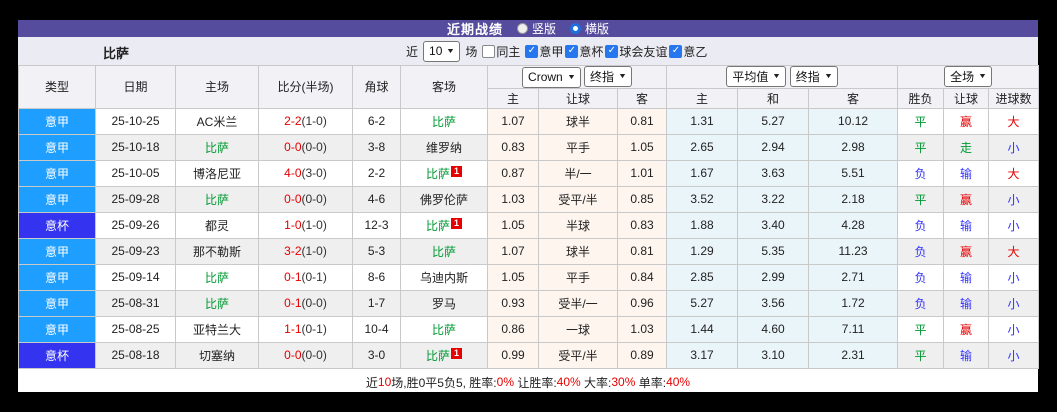 The image size is (1057, 412). I want to click on col-header-date: 日期, so click(135, 87).